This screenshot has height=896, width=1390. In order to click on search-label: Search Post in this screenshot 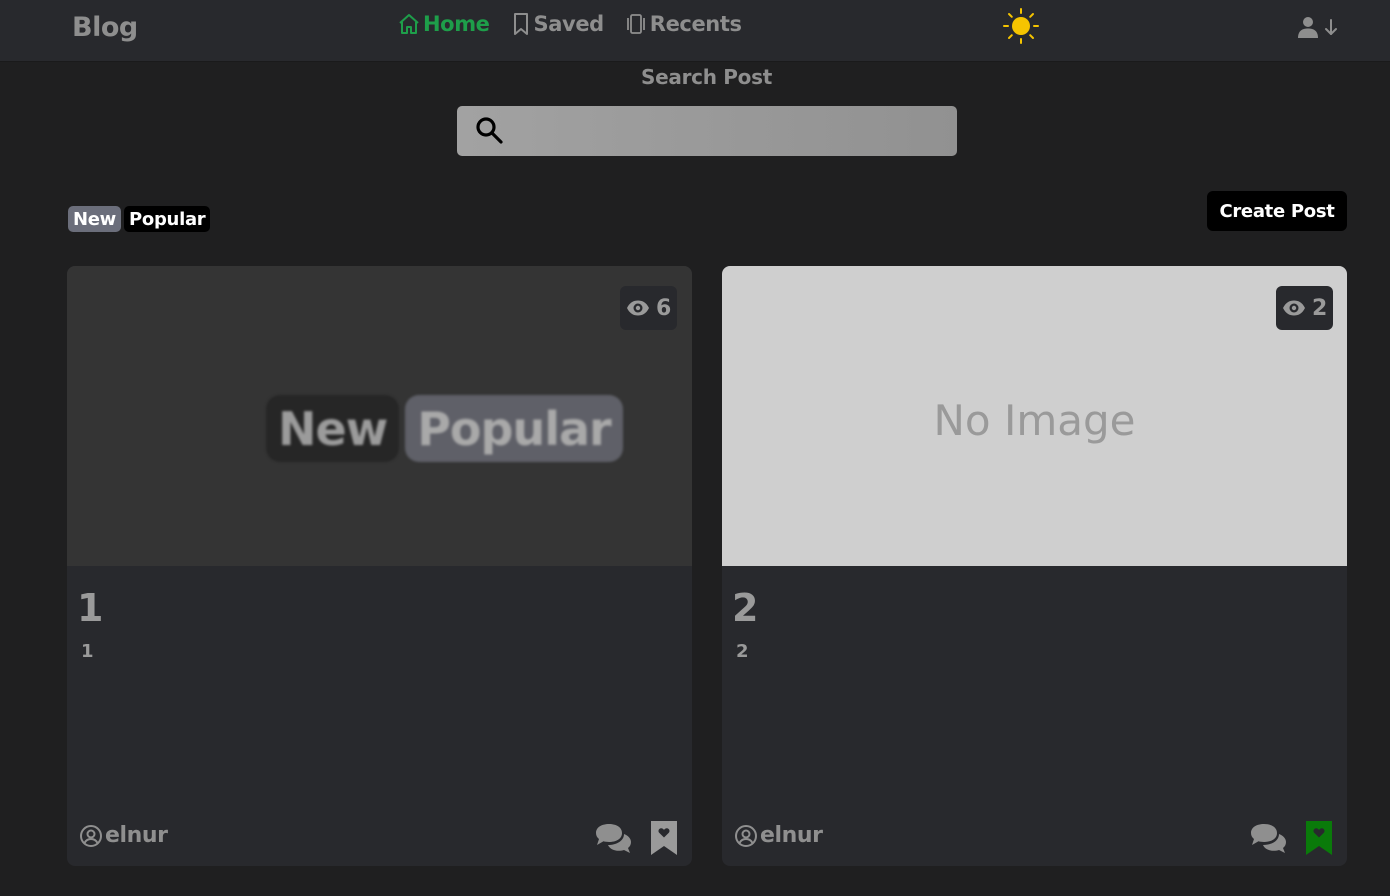, I will do `click(706, 77)`.